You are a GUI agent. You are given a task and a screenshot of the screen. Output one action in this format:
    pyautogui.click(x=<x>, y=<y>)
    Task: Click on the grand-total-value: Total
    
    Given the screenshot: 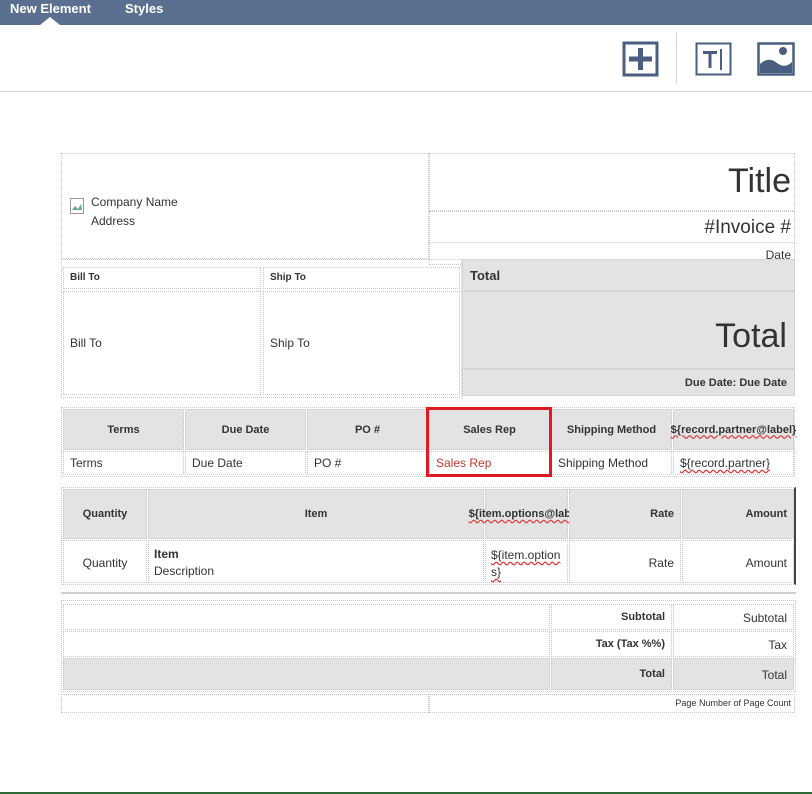 What is the action you would take?
    pyautogui.click(x=774, y=675)
    